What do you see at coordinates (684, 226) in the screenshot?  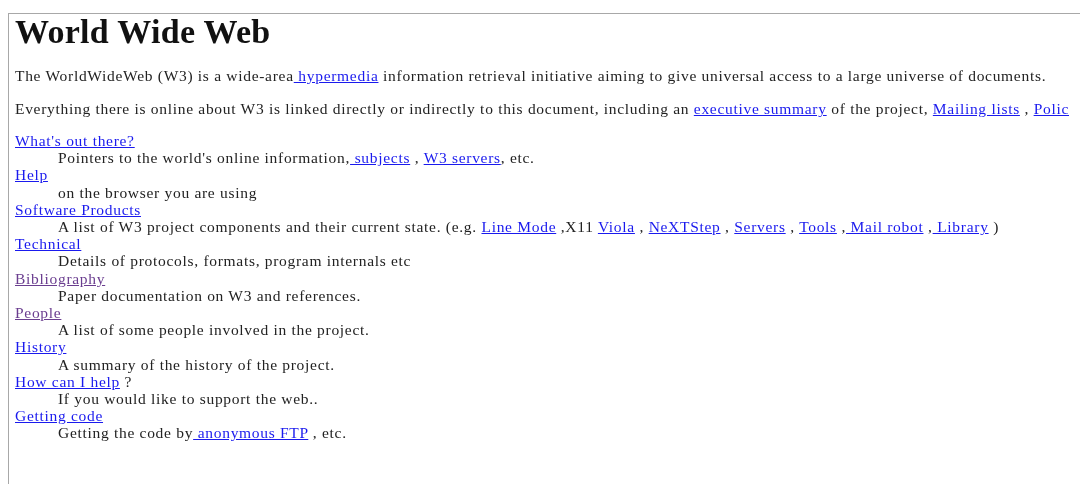 I see `link: NeXTStep` at bounding box center [684, 226].